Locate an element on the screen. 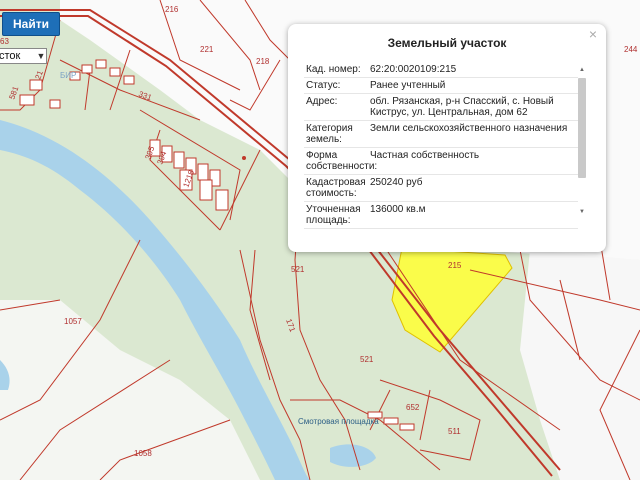 The height and width of the screenshot is (480, 640). attr-value: Частная собственность is located at coordinates (425, 155).